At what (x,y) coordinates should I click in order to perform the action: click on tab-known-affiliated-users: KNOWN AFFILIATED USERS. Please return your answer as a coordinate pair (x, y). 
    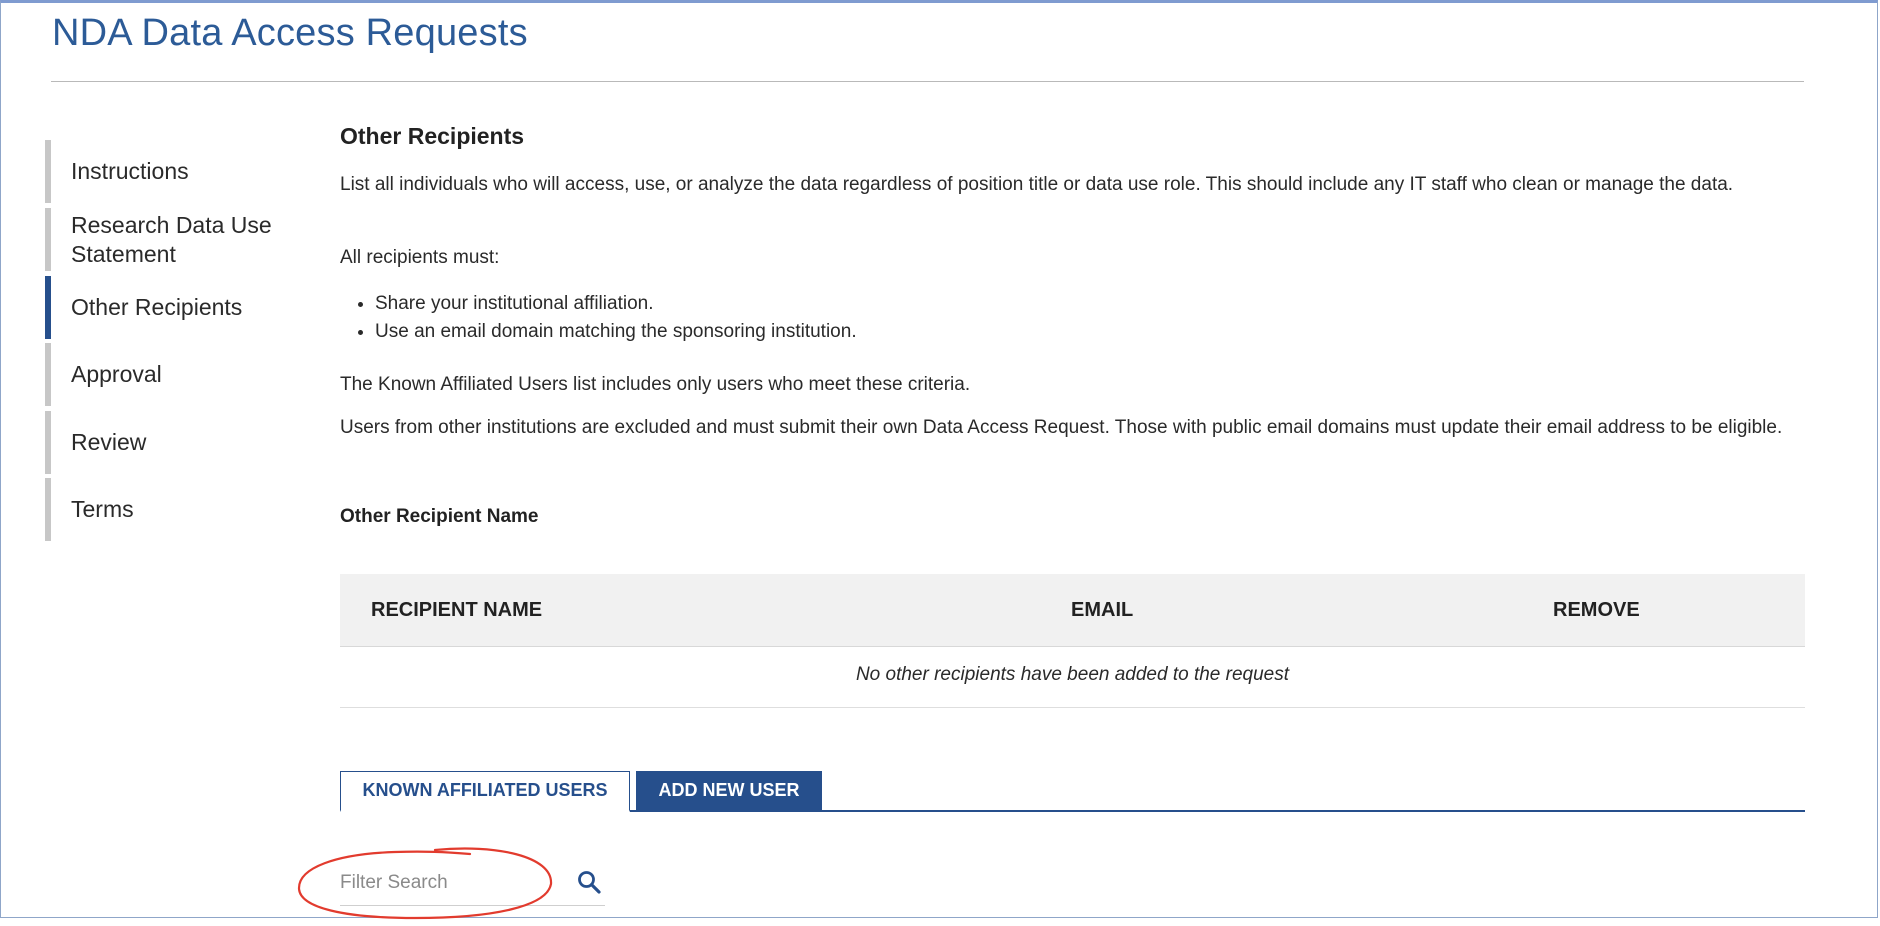
    Looking at the image, I should click on (485, 791).